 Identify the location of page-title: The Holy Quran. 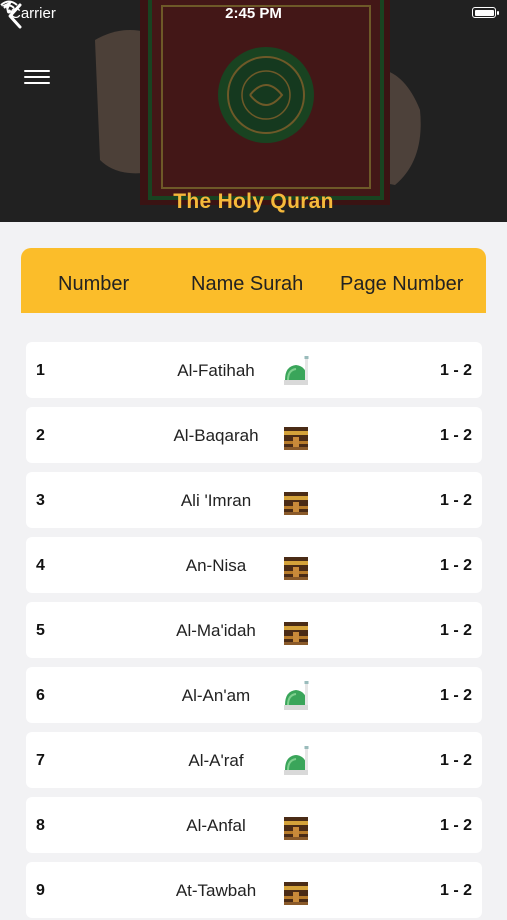
(253, 201).